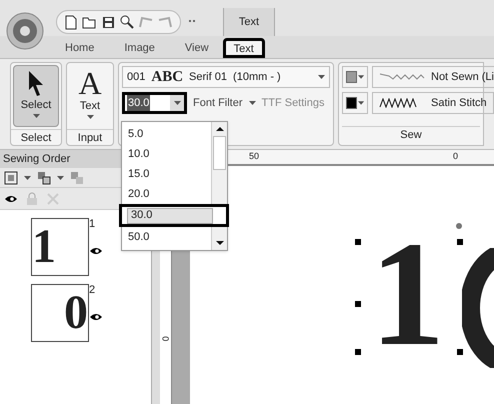 This screenshot has width=494, height=404. What do you see at coordinates (411, 134) in the screenshot?
I see `group-label: Sew` at bounding box center [411, 134].